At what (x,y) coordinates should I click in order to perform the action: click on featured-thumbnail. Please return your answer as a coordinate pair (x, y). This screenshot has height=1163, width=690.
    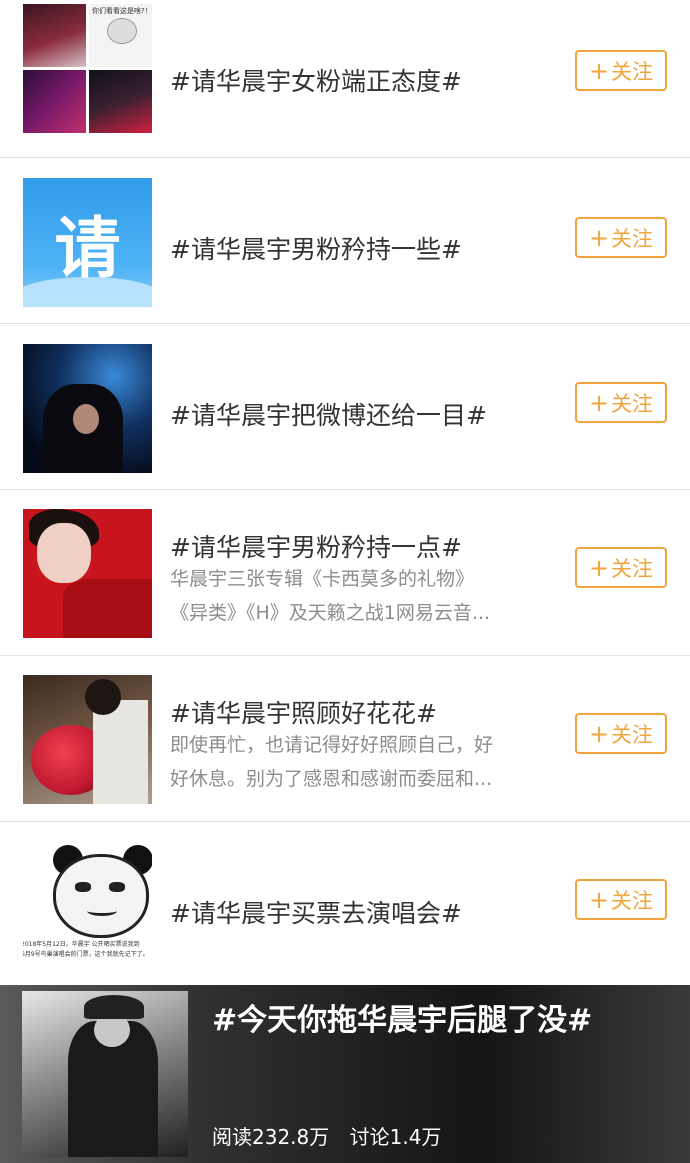
    Looking at the image, I should click on (105, 1074).